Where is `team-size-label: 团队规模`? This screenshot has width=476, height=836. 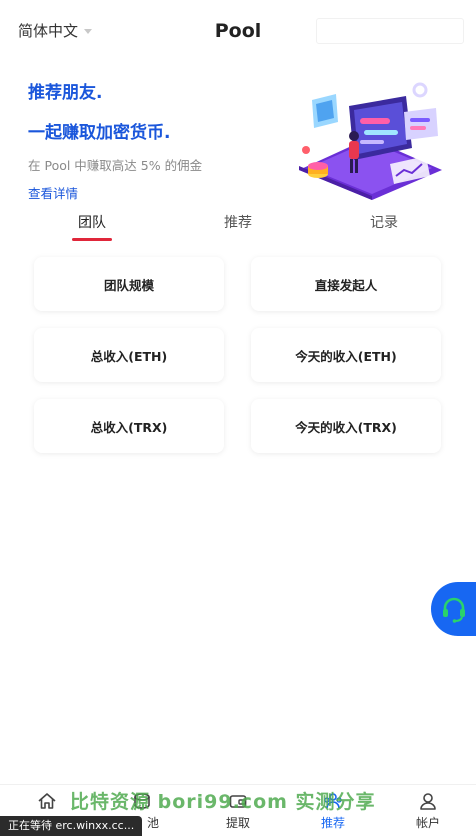 team-size-label: 团队规模 is located at coordinates (128, 285).